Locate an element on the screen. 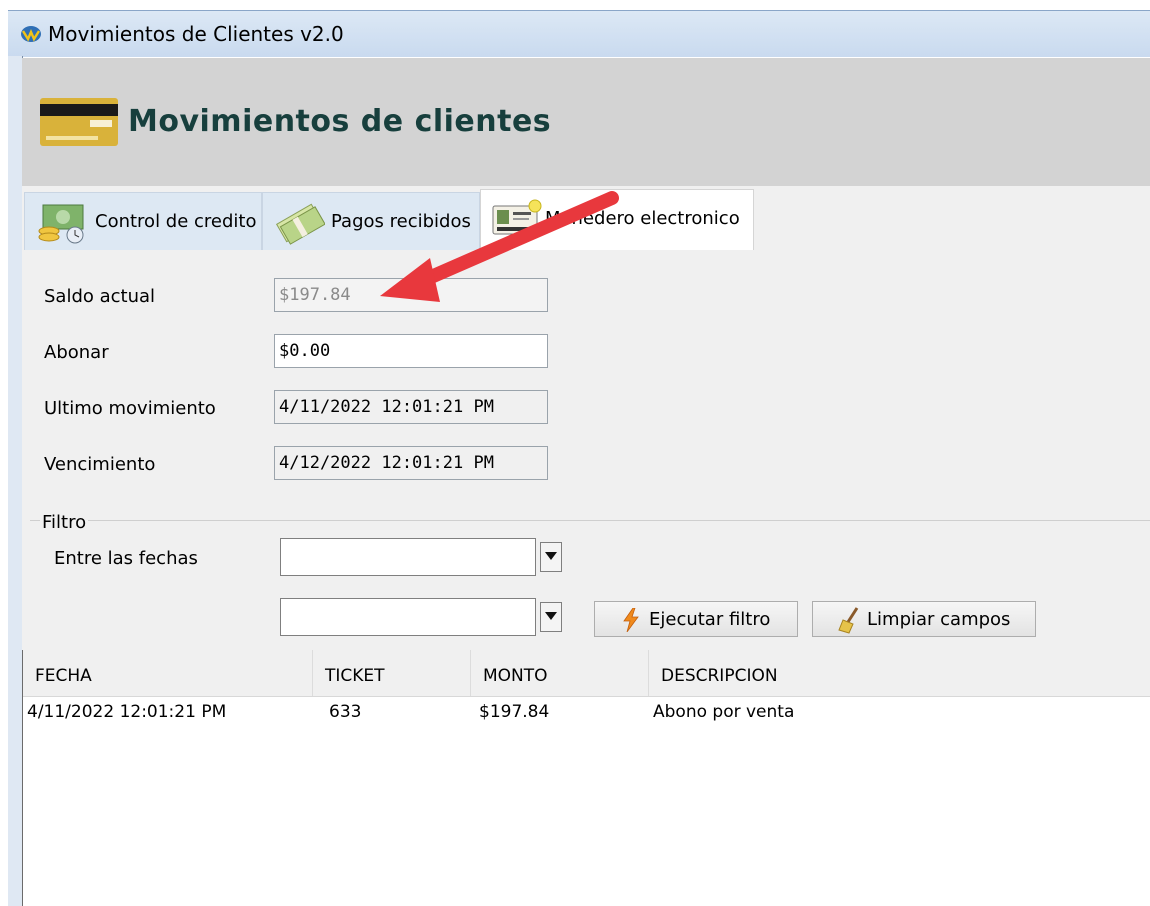 Image resolution: width=1150 pixels, height=906 pixels. title-bar: Movimientos de Clientes v2.0 is located at coordinates (579, 33).